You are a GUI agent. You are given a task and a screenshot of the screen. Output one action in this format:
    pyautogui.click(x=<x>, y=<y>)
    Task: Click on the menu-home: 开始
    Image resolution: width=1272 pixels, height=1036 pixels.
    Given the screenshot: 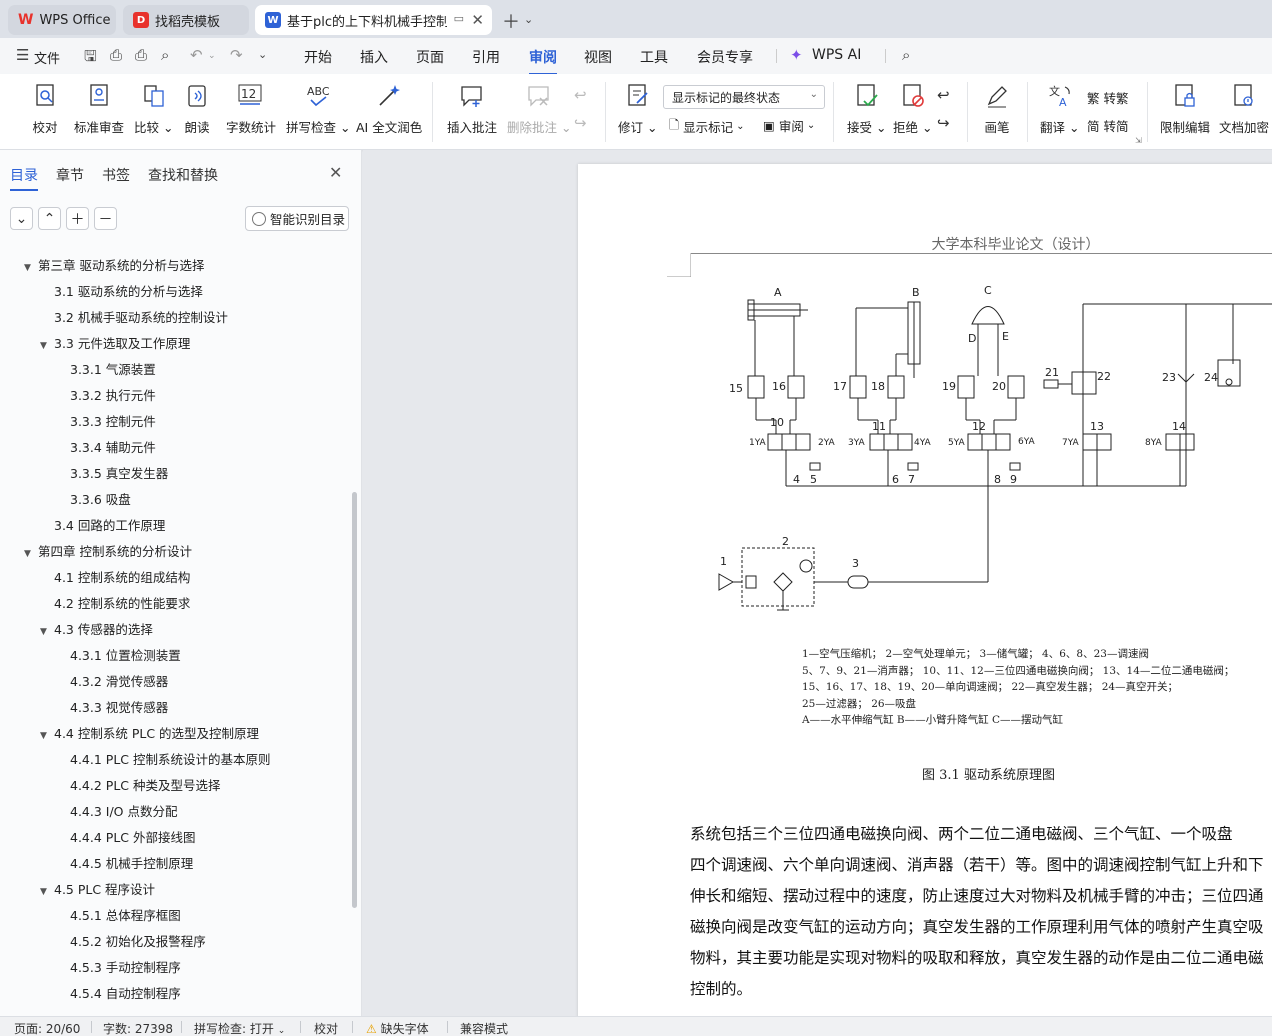 What is the action you would take?
    pyautogui.click(x=318, y=57)
    